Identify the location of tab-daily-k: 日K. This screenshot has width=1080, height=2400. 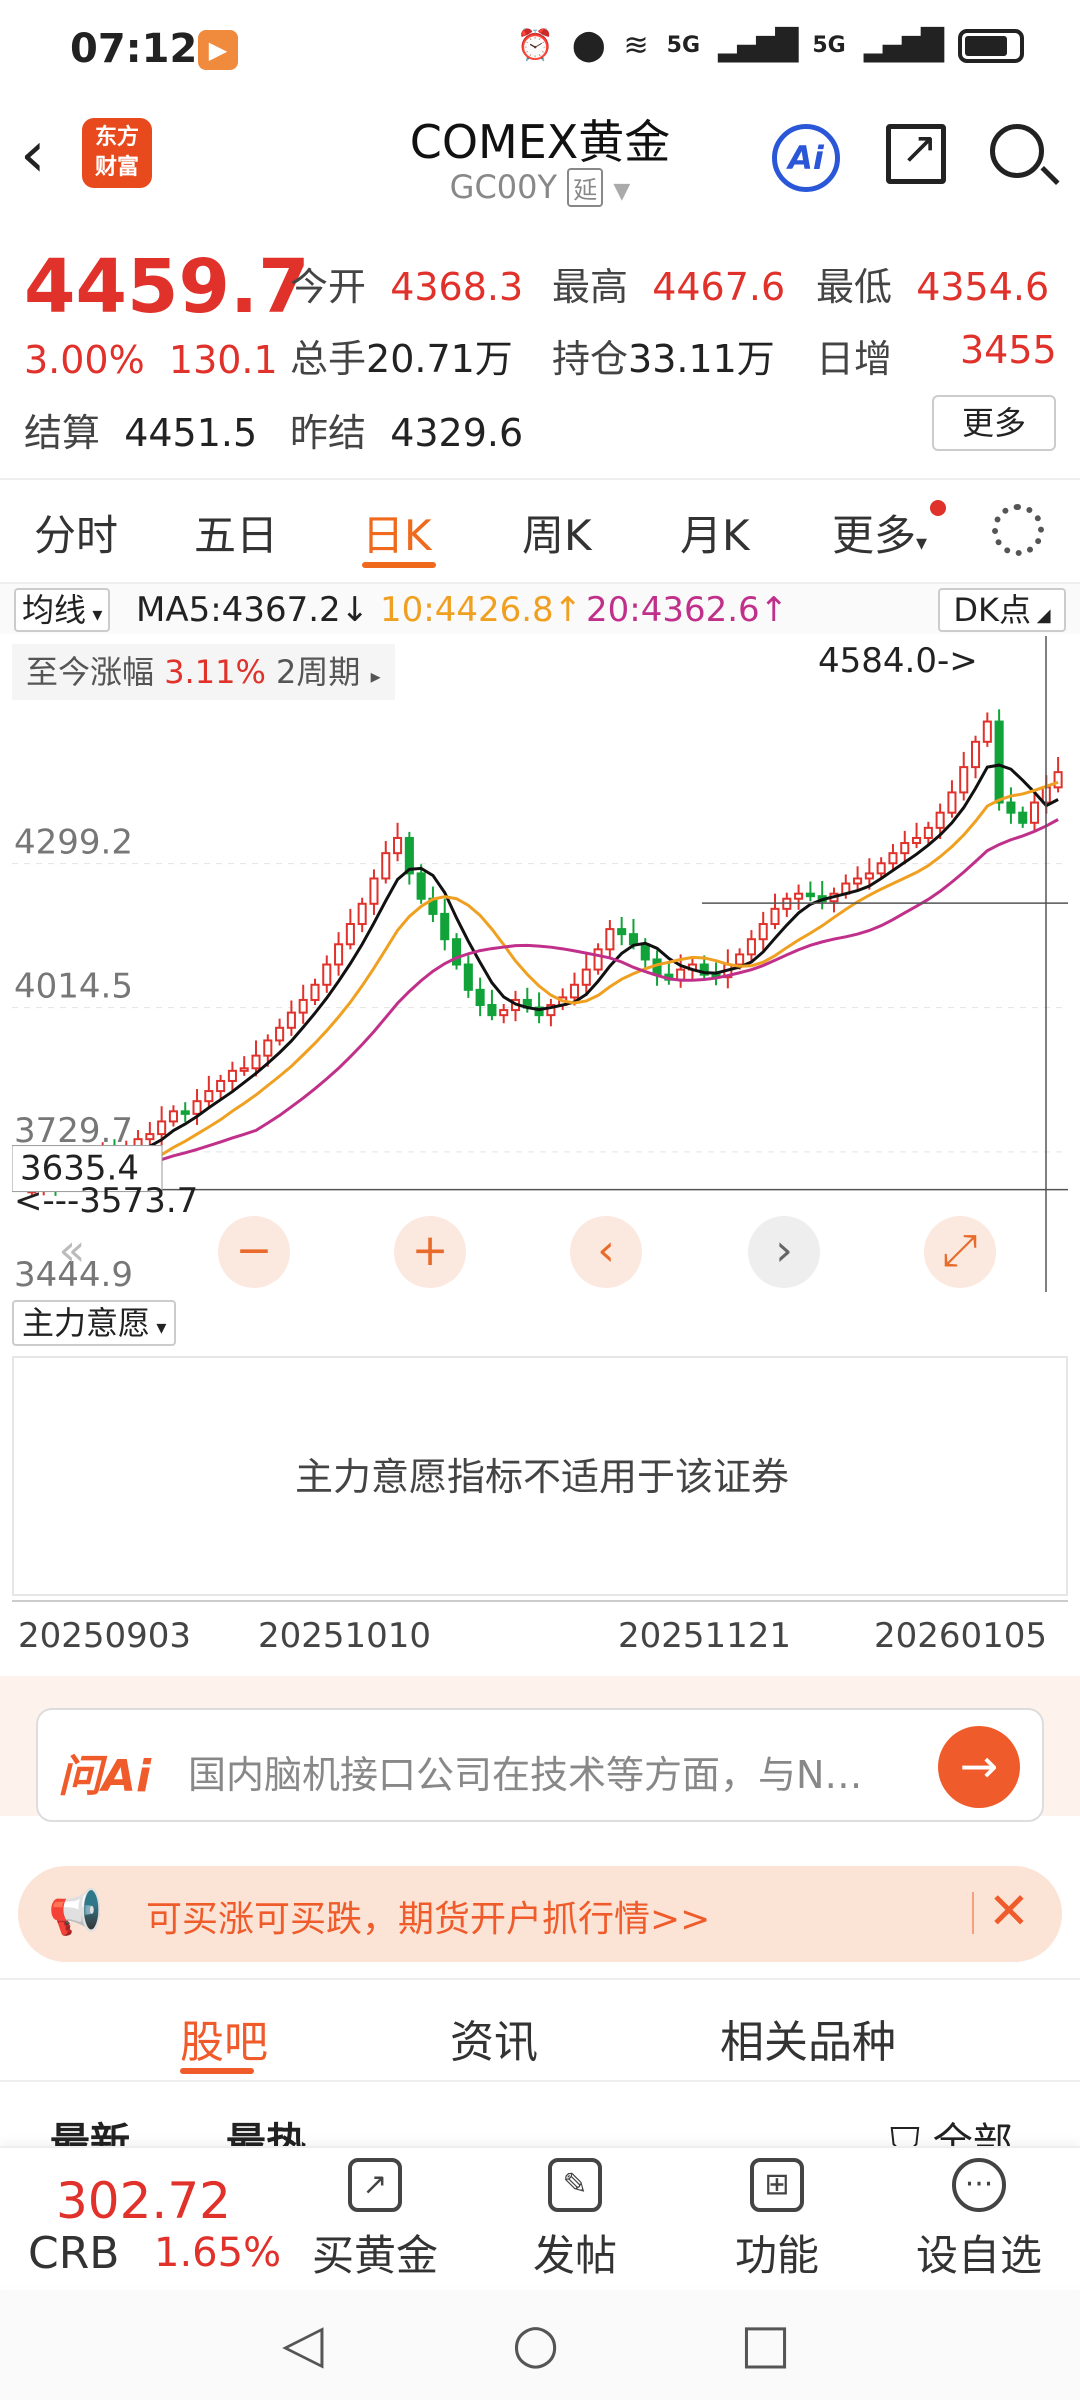
(397, 532).